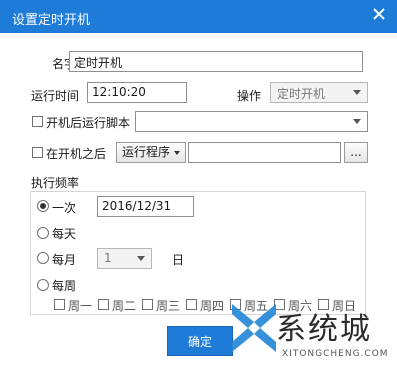  Describe the element at coordinates (51, 20) in the screenshot. I see `window-title: 设置定时开机` at that location.